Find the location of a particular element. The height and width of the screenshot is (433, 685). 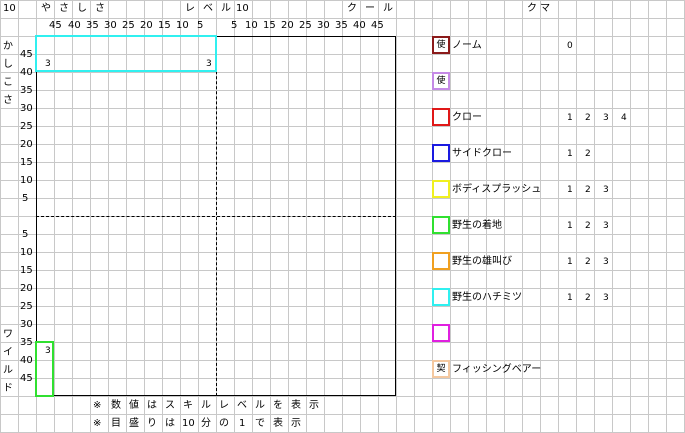

note-1-char: ※ is located at coordinates (97, 405).